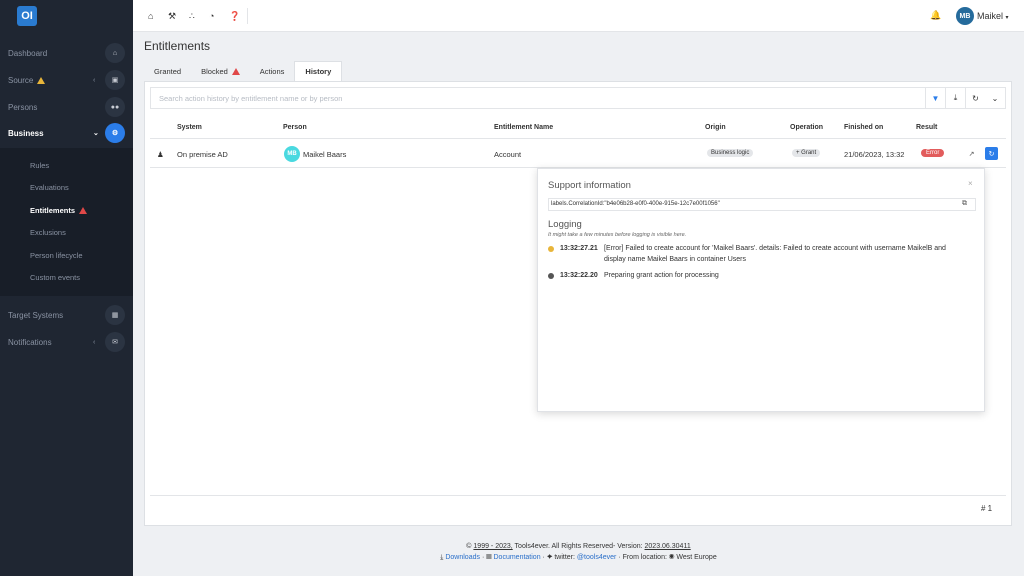 Image resolution: width=1024 pixels, height=576 pixels. What do you see at coordinates (565, 224) in the screenshot?
I see `logging-title: Logging` at bounding box center [565, 224].